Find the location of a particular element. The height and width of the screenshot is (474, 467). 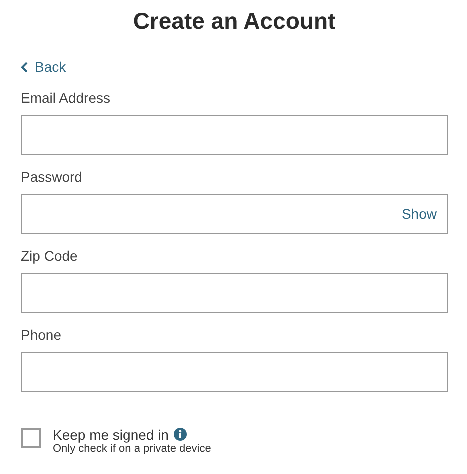

chevron-left-icon is located at coordinates (24, 67).